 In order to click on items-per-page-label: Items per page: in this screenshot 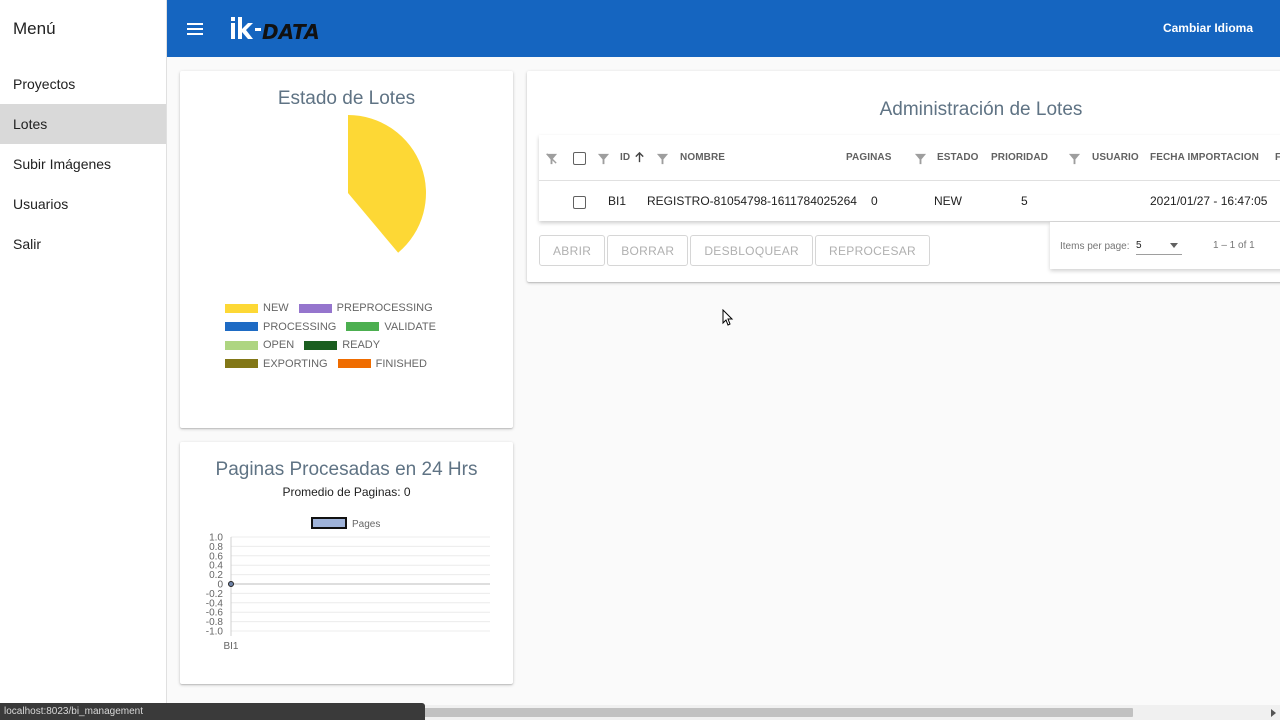, I will do `click(1095, 246)`.